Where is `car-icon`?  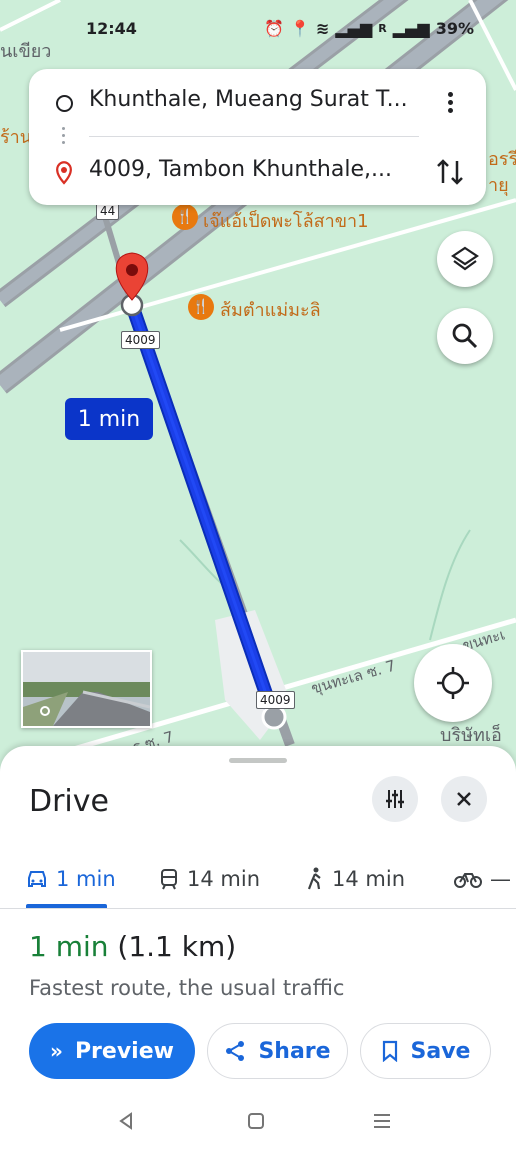 car-icon is located at coordinates (37, 879).